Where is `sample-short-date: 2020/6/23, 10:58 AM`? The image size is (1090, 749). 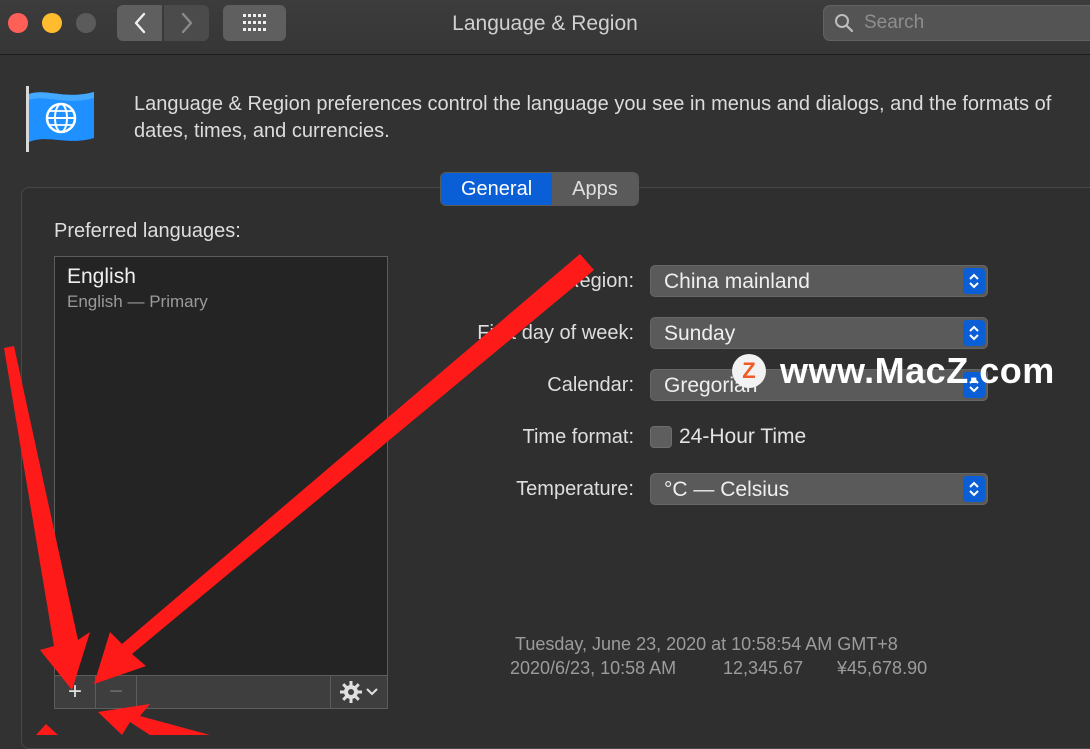 sample-short-date: 2020/6/23, 10:58 AM is located at coordinates (593, 668).